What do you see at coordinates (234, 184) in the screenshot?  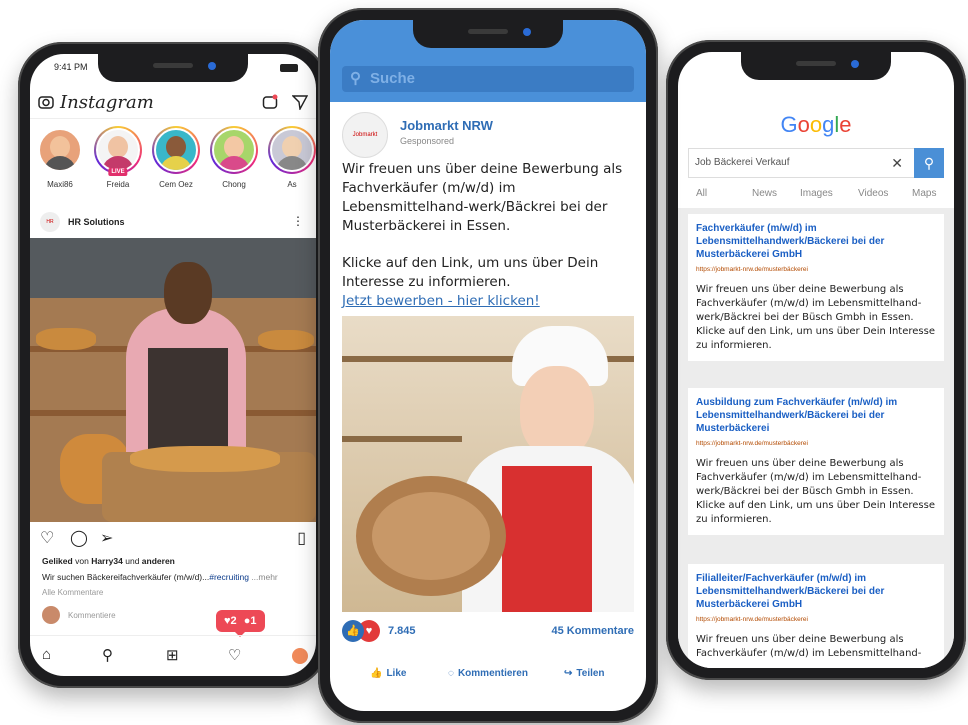 I see `story-name: Chong` at bounding box center [234, 184].